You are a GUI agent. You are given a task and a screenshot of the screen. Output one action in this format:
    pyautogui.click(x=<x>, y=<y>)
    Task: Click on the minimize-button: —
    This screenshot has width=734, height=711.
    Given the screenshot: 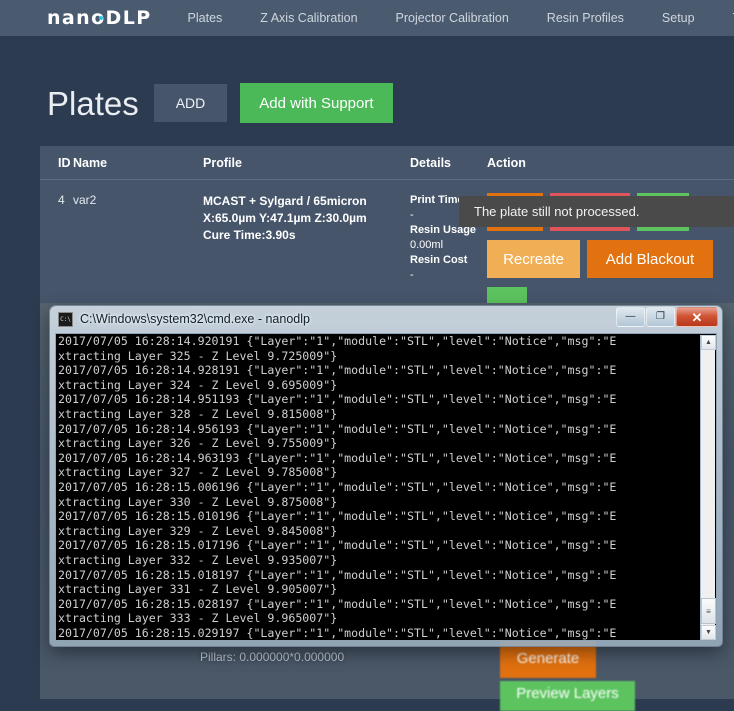 What is the action you would take?
    pyautogui.click(x=630, y=317)
    